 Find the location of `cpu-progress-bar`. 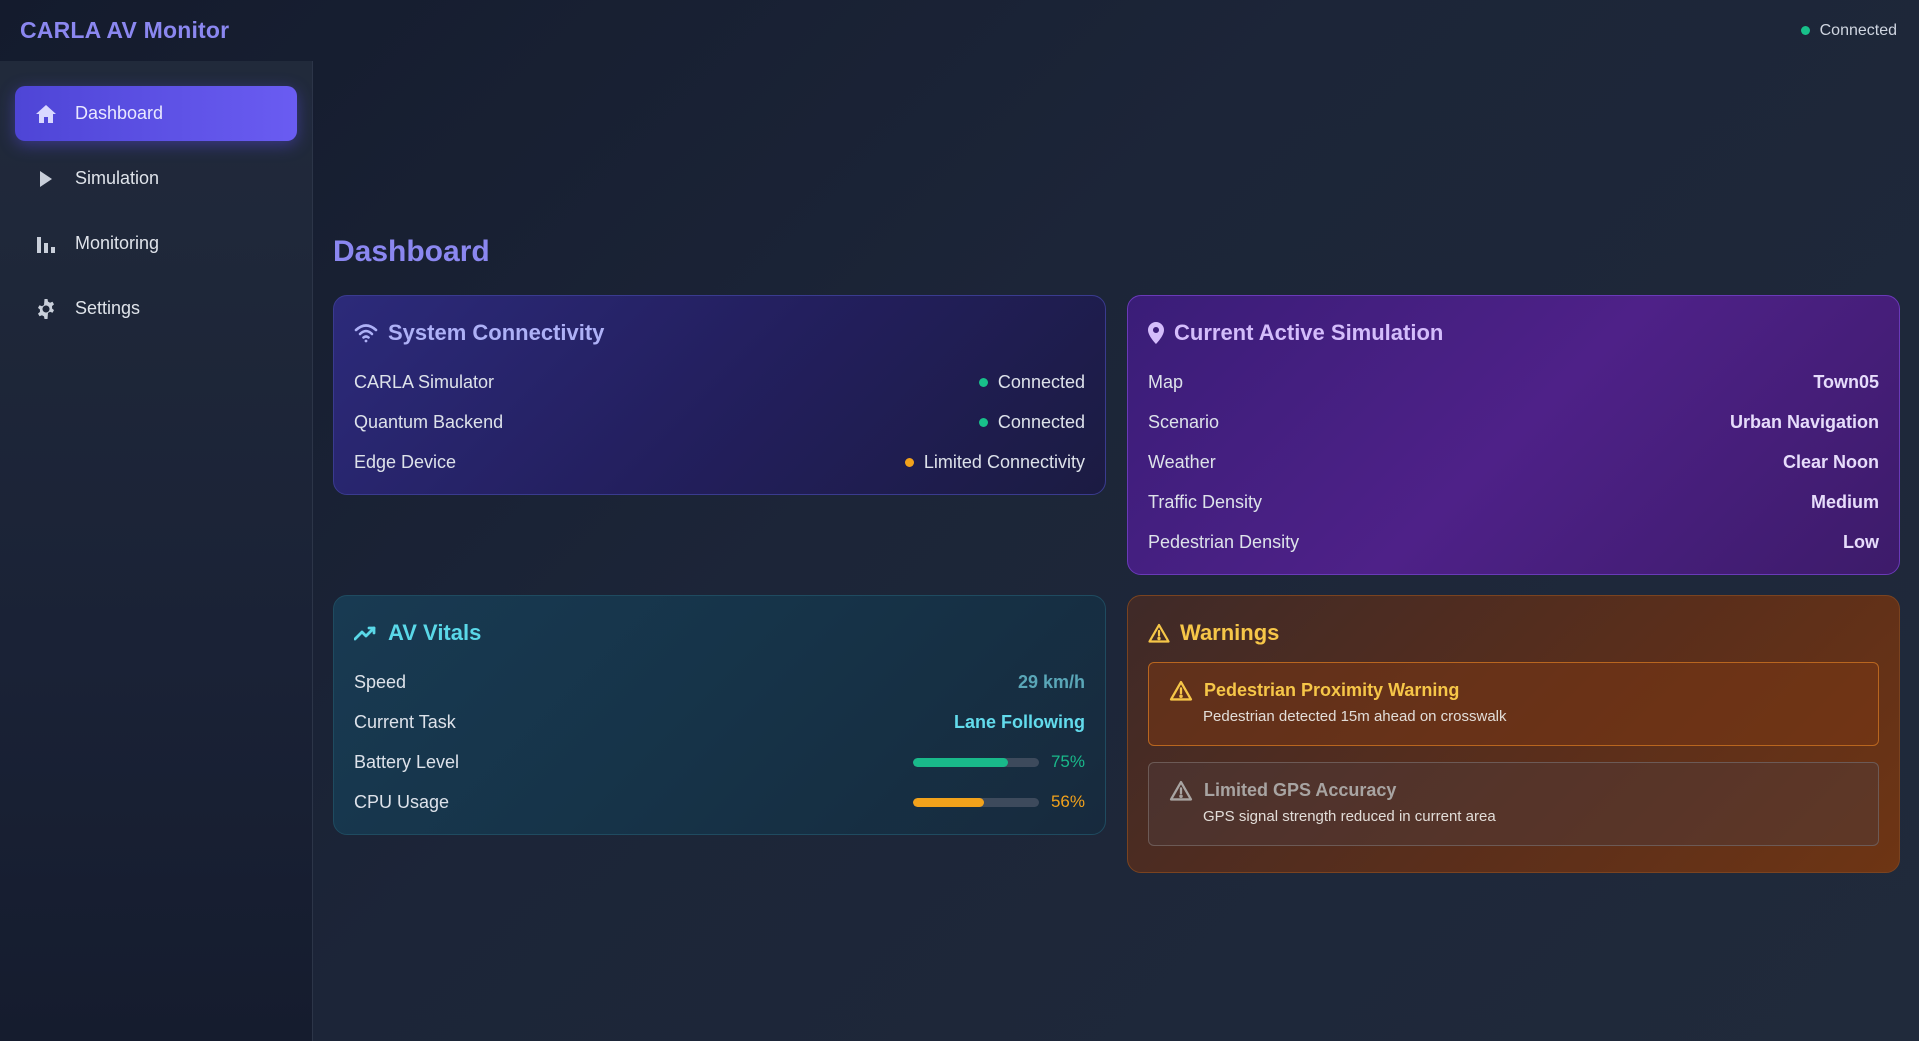

cpu-progress-bar is located at coordinates (976, 802).